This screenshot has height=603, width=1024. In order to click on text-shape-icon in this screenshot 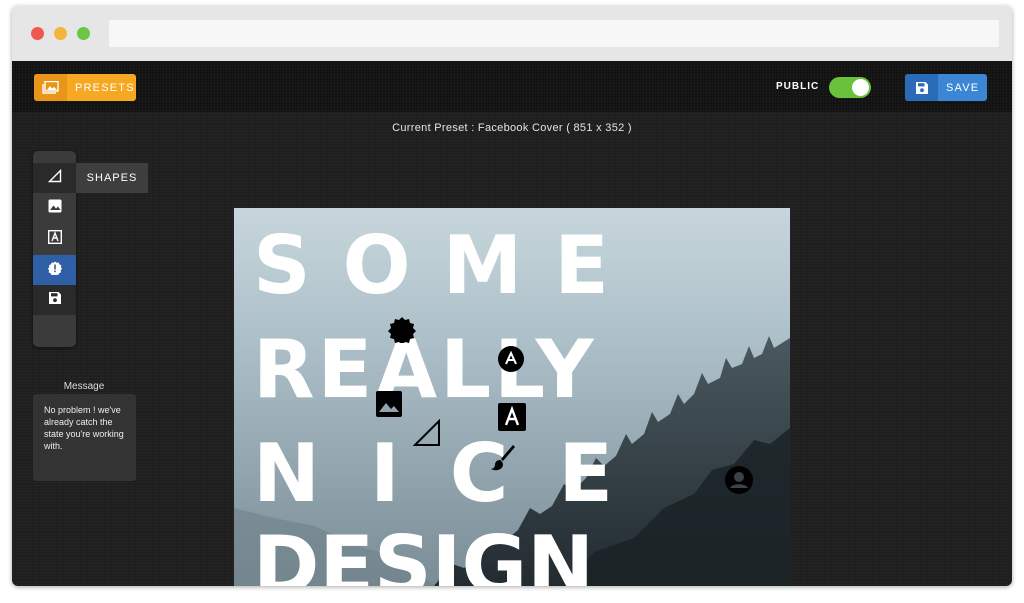, I will do `click(512, 419)`.